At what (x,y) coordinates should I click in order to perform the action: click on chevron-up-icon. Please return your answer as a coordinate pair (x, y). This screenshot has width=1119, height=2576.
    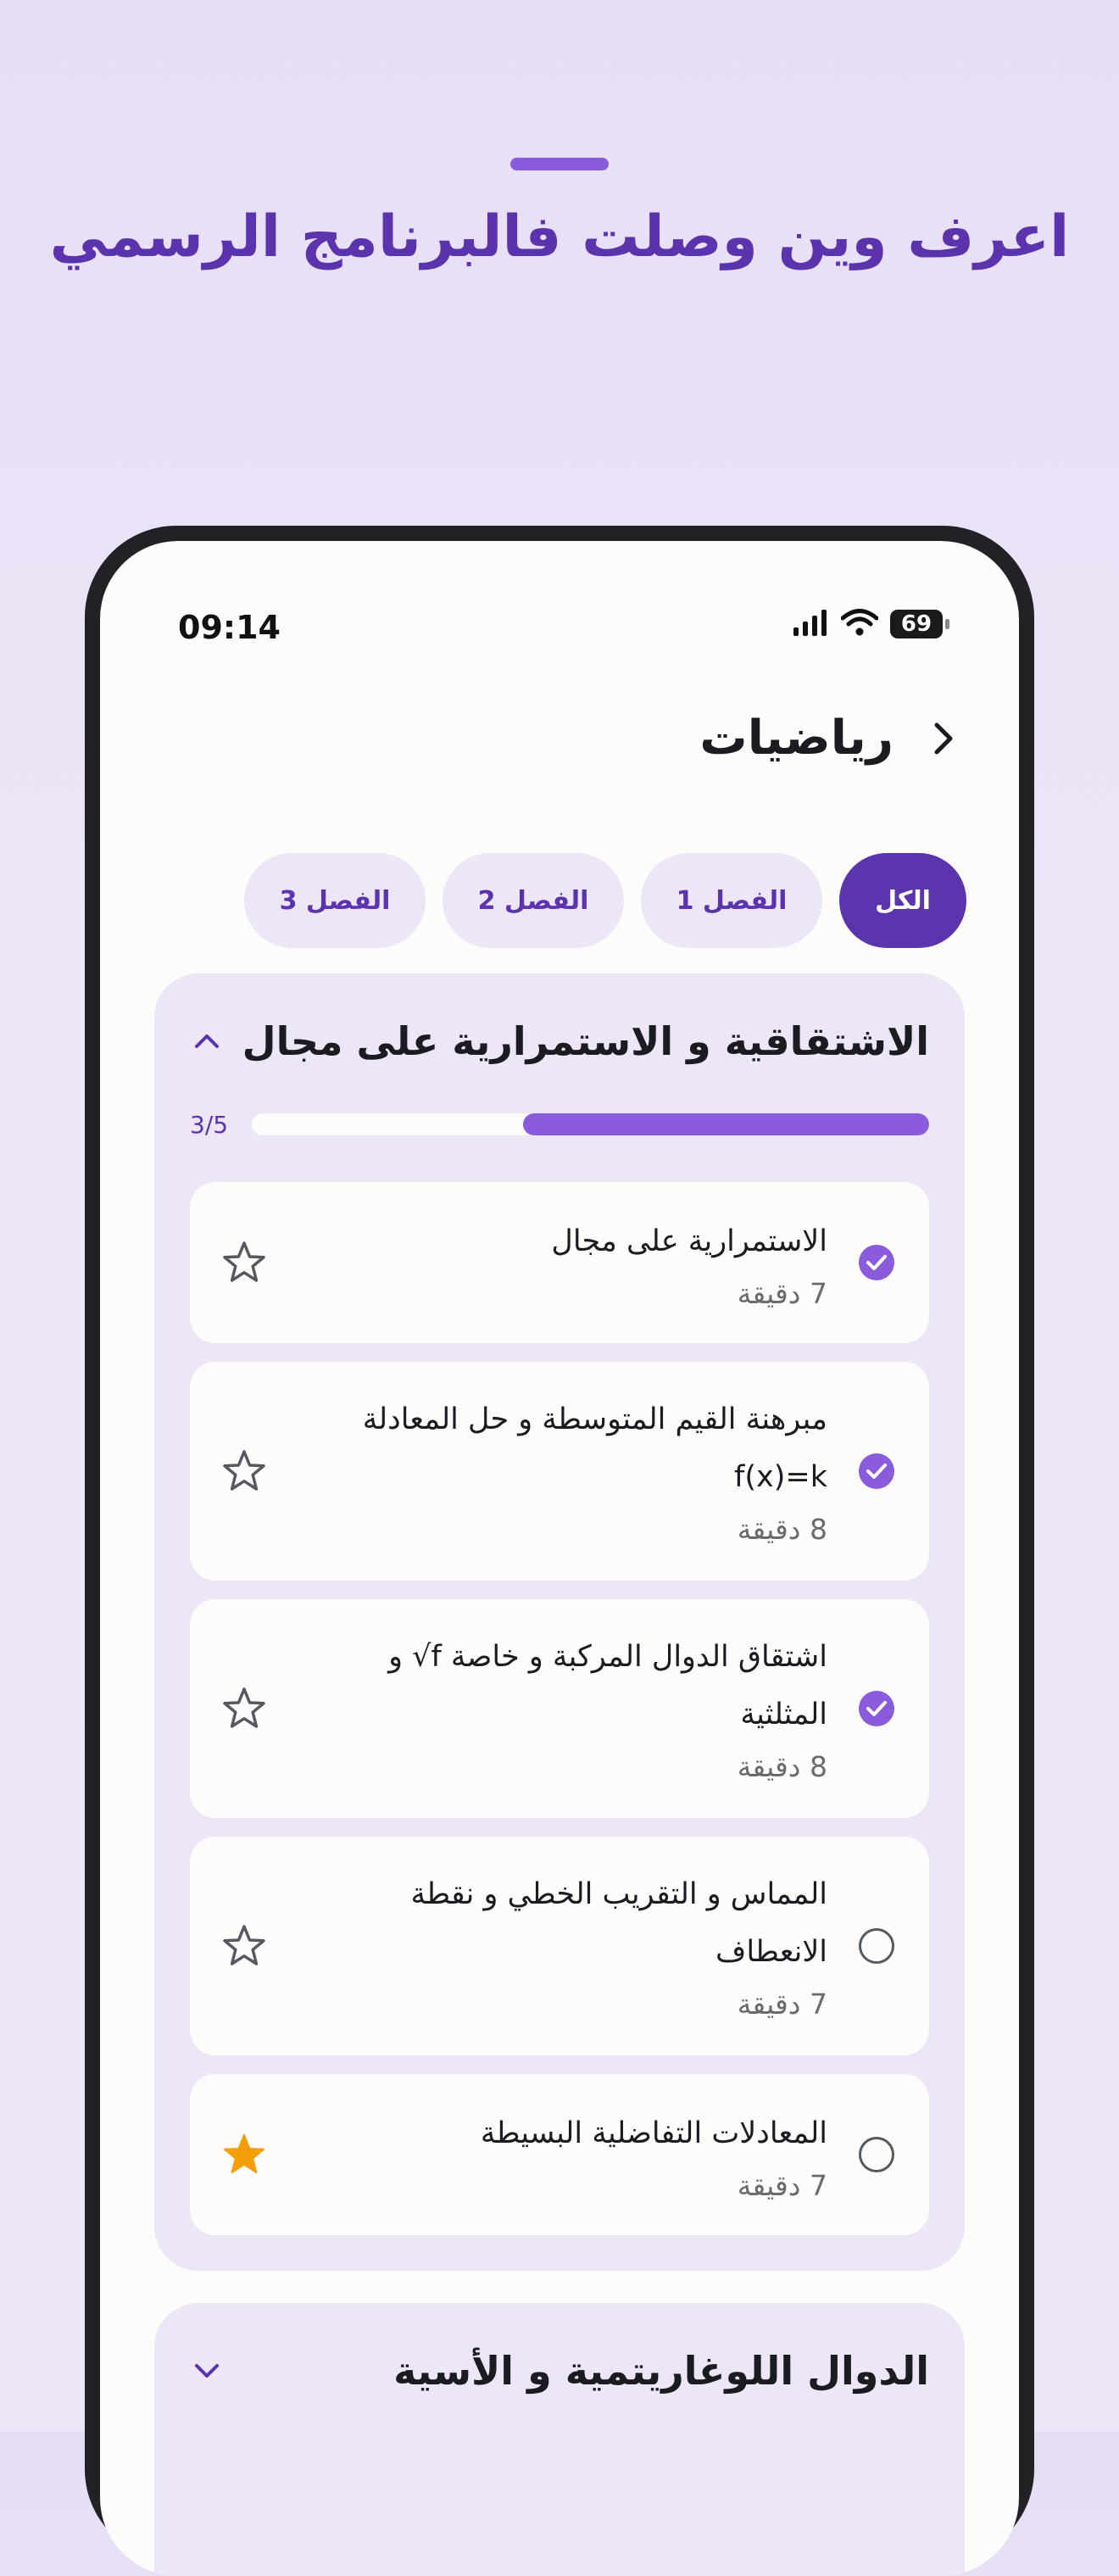
    Looking at the image, I should click on (207, 1041).